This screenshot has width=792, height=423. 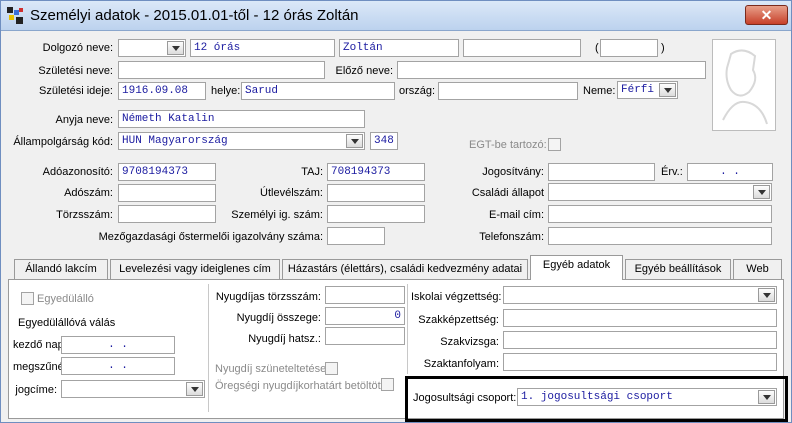 What do you see at coordinates (167, 193) in the screenshot?
I see `tax-no-field` at bounding box center [167, 193].